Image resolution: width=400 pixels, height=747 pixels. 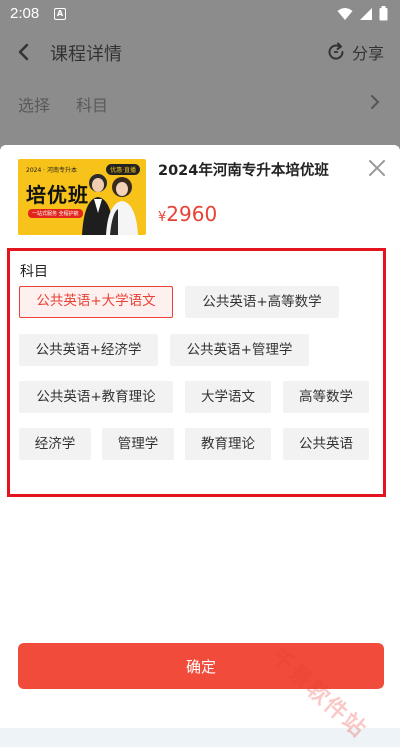 What do you see at coordinates (262, 302) in the screenshot?
I see `subject-option: 公共英语+高等数学` at bounding box center [262, 302].